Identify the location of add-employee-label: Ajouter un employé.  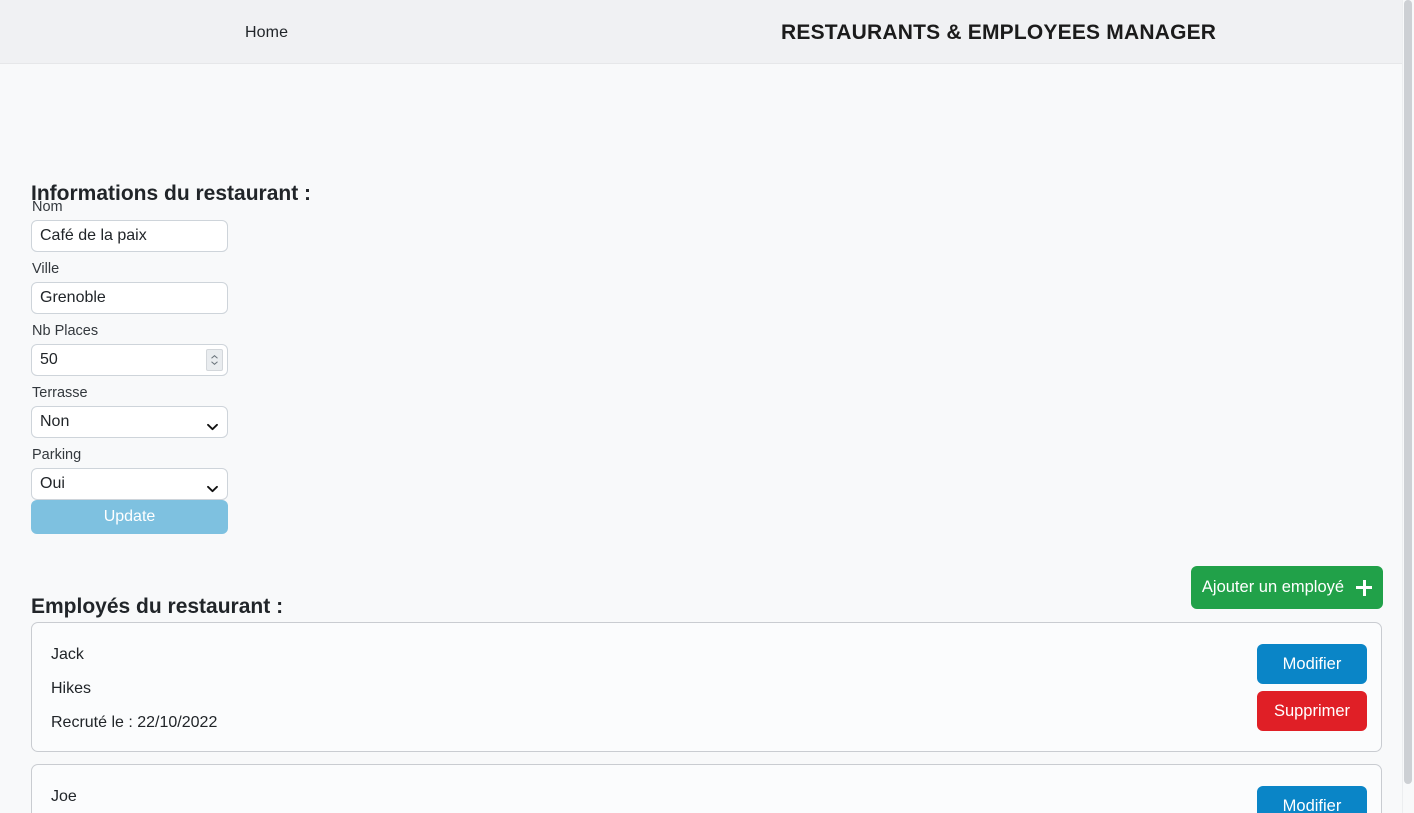
(1273, 587).